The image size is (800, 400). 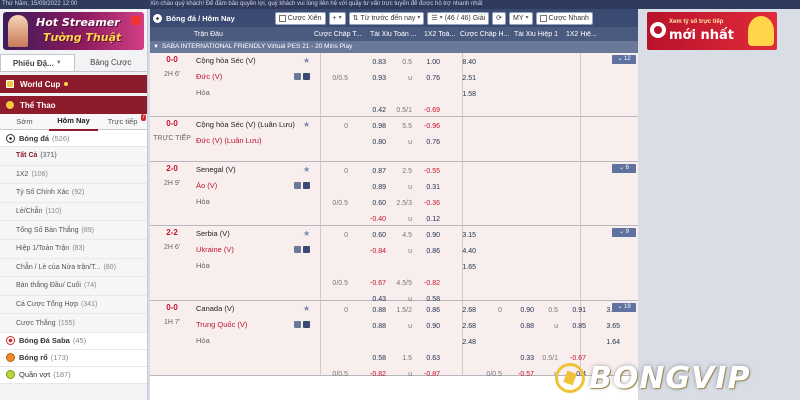 What do you see at coordinates (427, 359) in the screenshot?
I see `odds-price: 0.63` at bounding box center [427, 359].